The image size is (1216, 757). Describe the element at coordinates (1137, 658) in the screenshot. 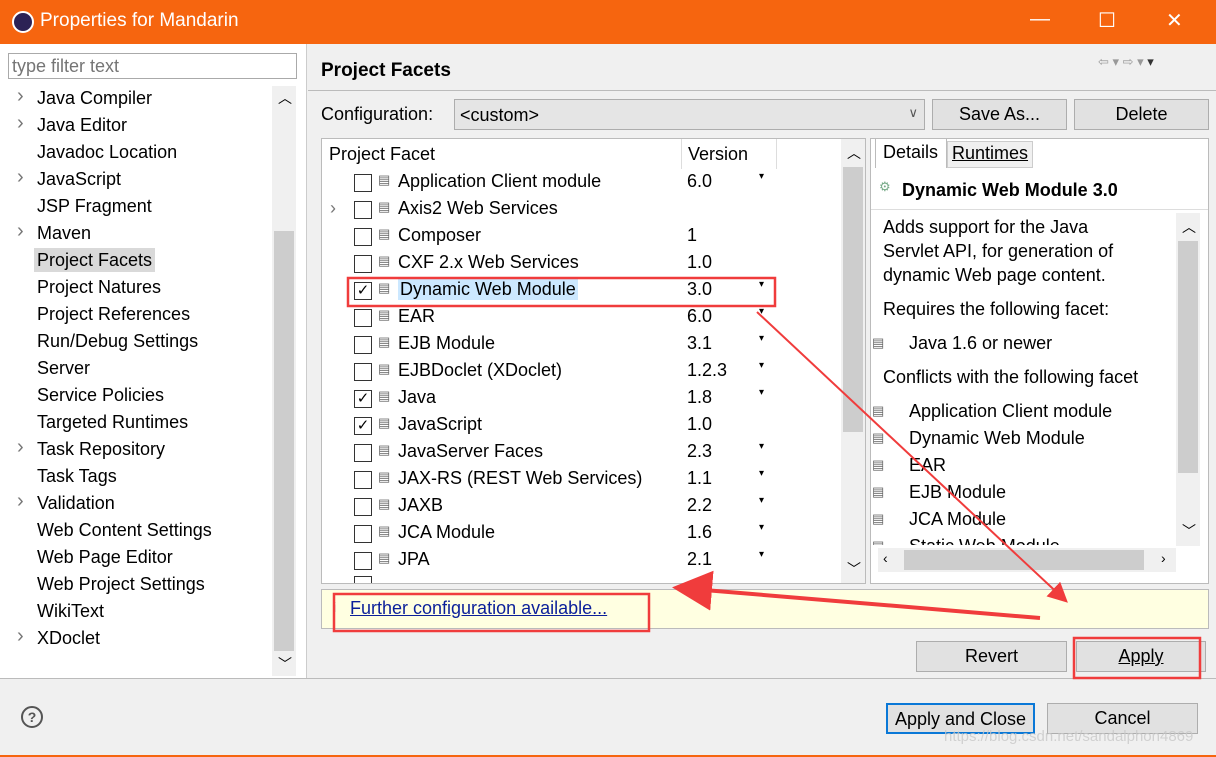

I see `annotation-box-apply` at that location.